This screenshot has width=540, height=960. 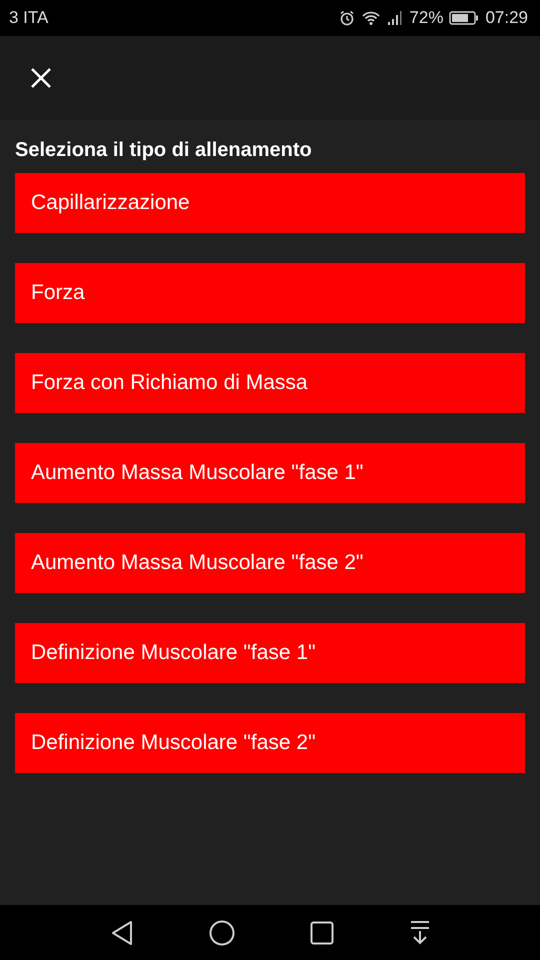 What do you see at coordinates (270, 653) in the screenshot?
I see `workout-type-button: Definizione Muscolare "fase 1"` at bounding box center [270, 653].